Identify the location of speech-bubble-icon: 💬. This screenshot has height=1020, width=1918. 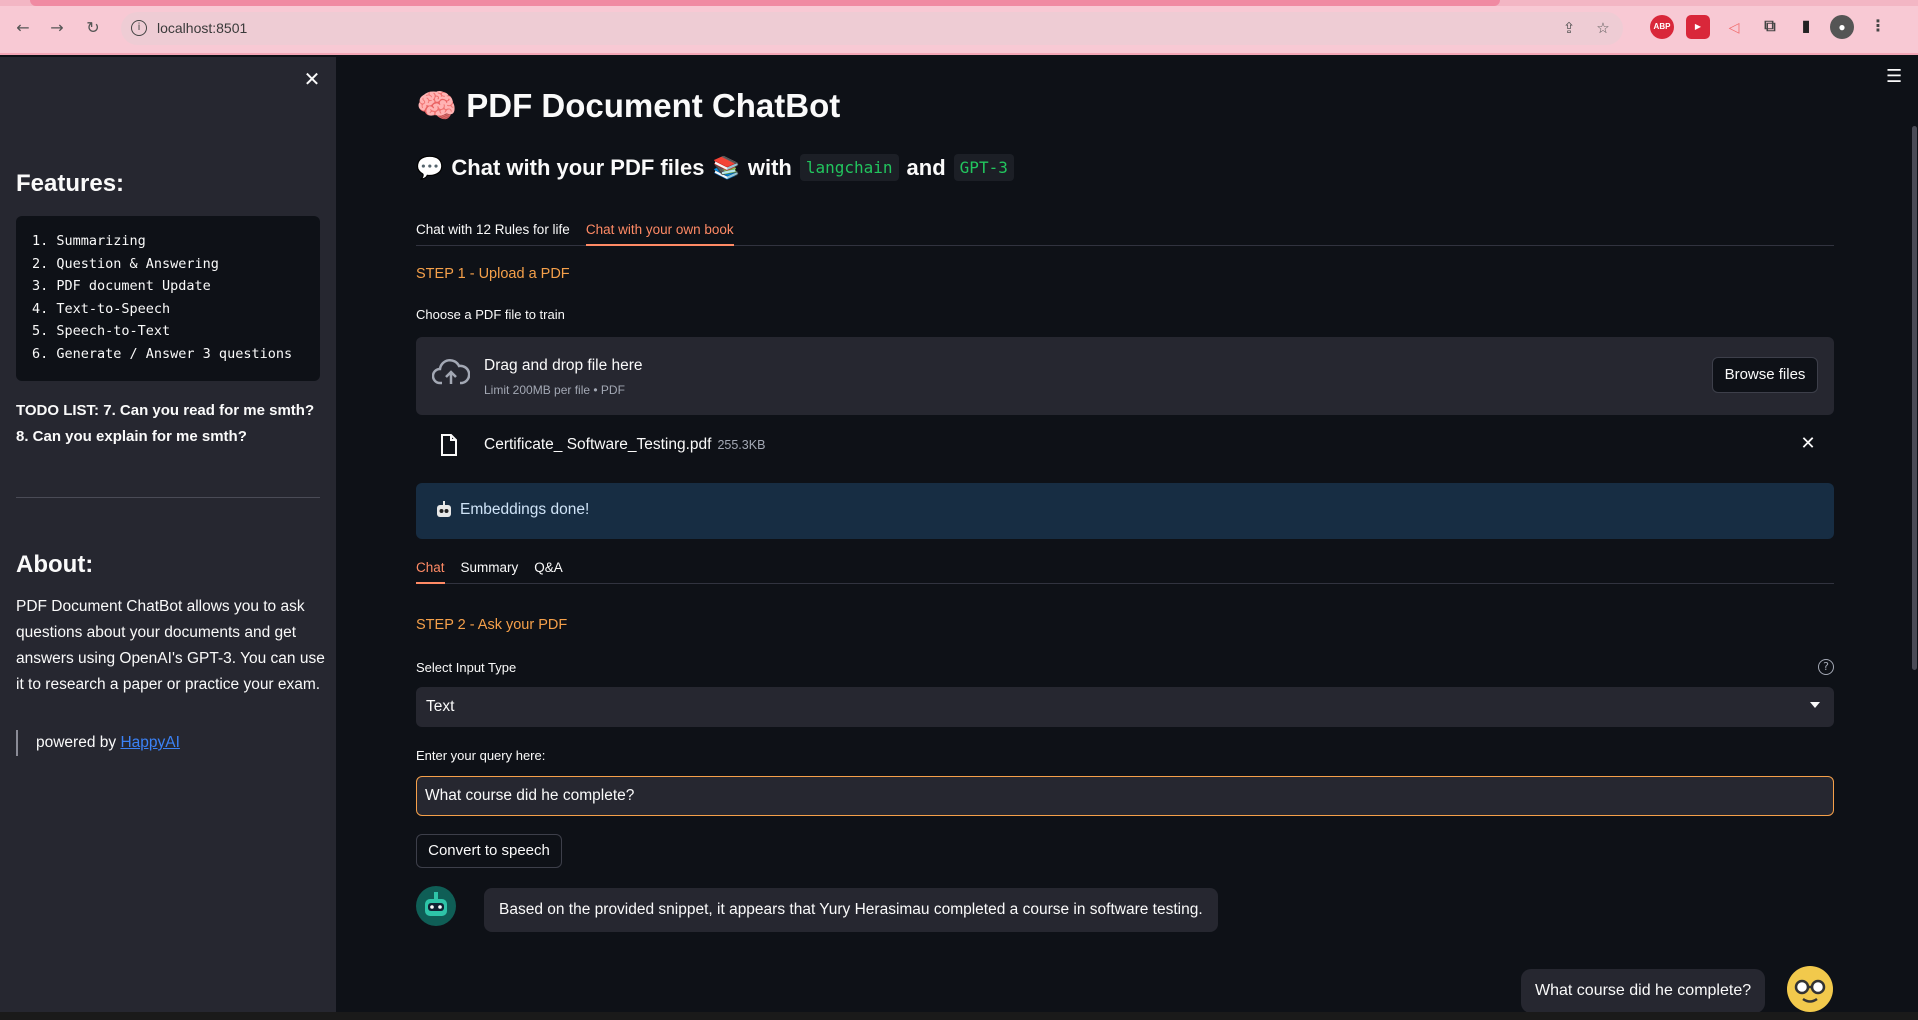
(430, 167).